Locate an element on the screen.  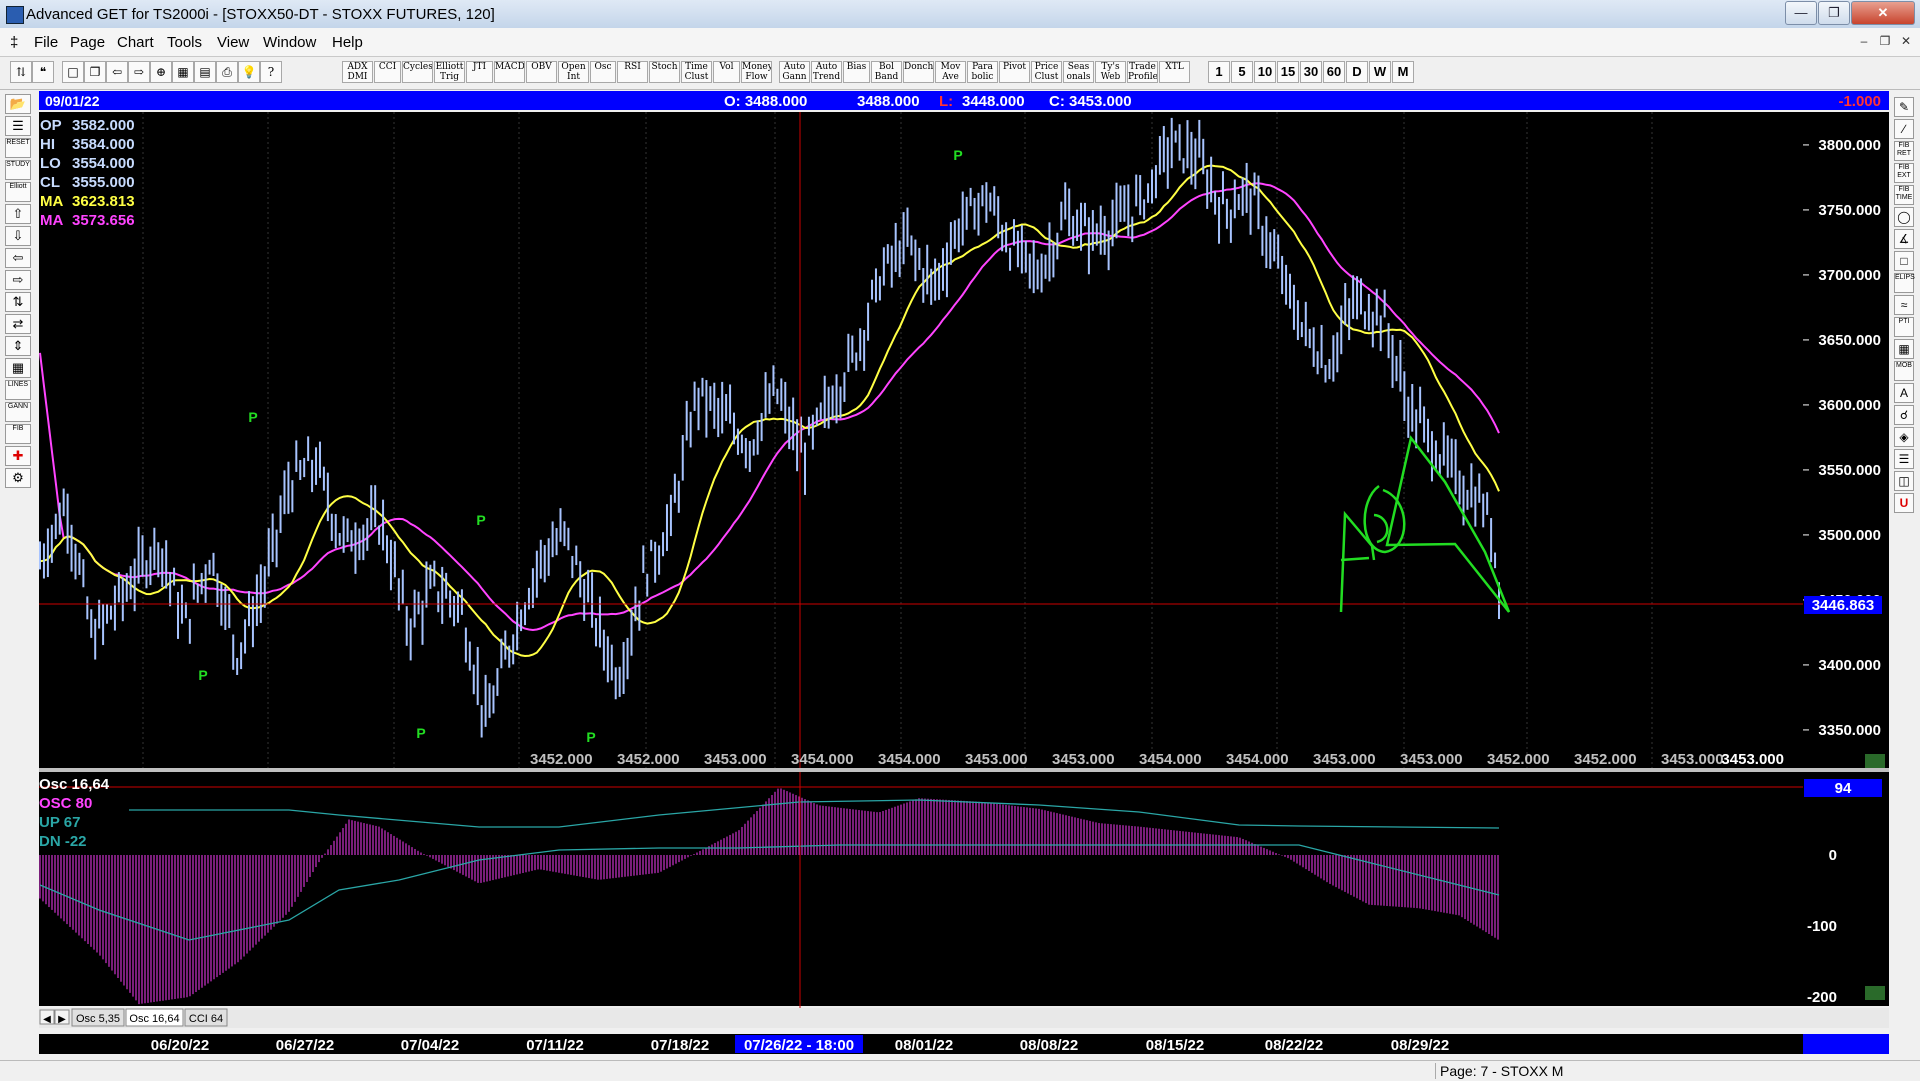
interval-button-10: 10 is located at coordinates (1265, 72).